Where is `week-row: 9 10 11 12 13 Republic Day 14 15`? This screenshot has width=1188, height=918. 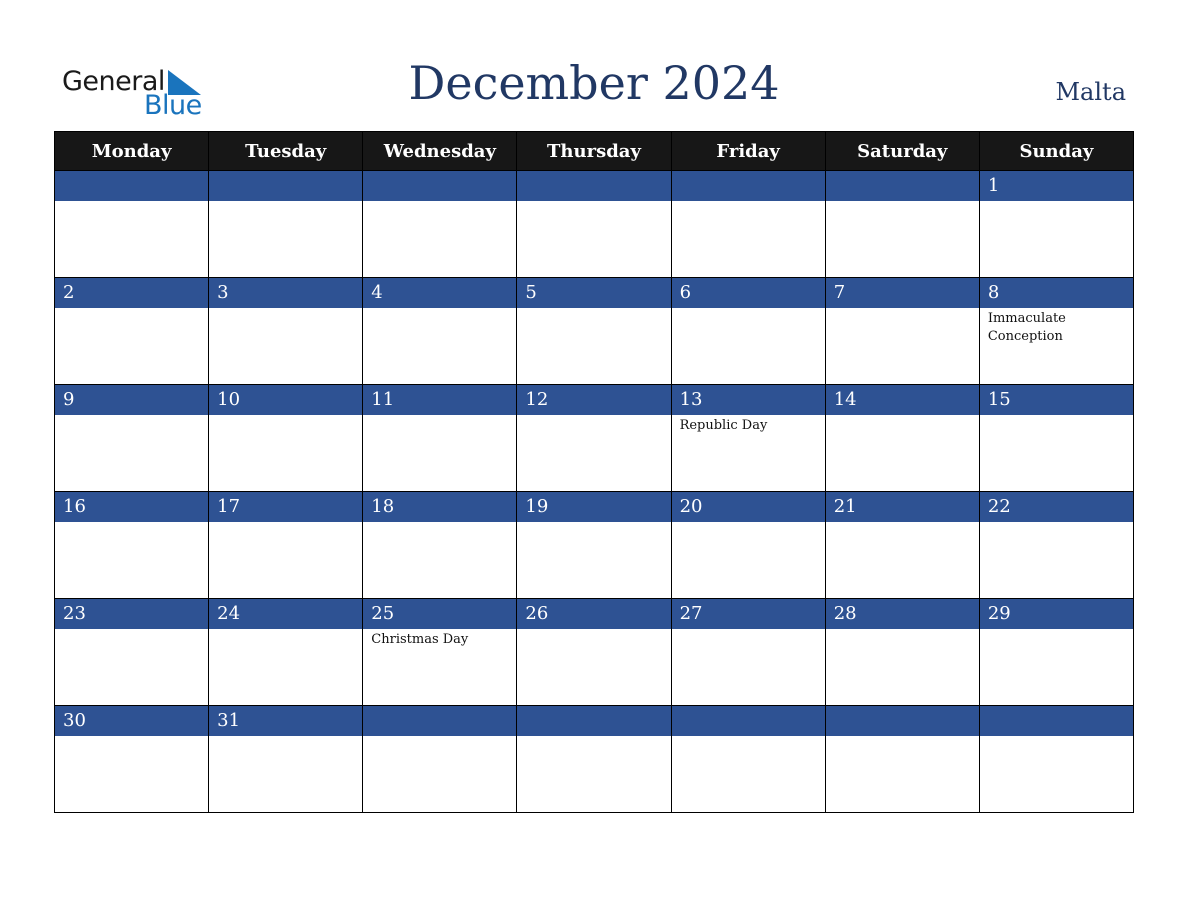 week-row: 9 10 11 12 13 Republic Day 14 15 is located at coordinates (594, 438).